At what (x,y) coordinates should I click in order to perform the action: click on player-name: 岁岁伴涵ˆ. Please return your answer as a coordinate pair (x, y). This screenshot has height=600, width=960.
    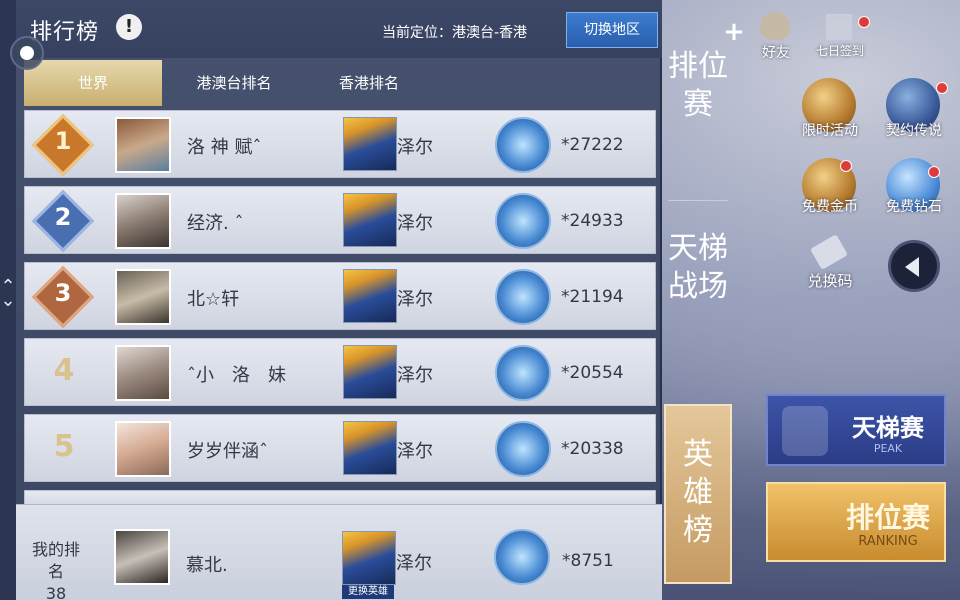
    Looking at the image, I should click on (227, 451).